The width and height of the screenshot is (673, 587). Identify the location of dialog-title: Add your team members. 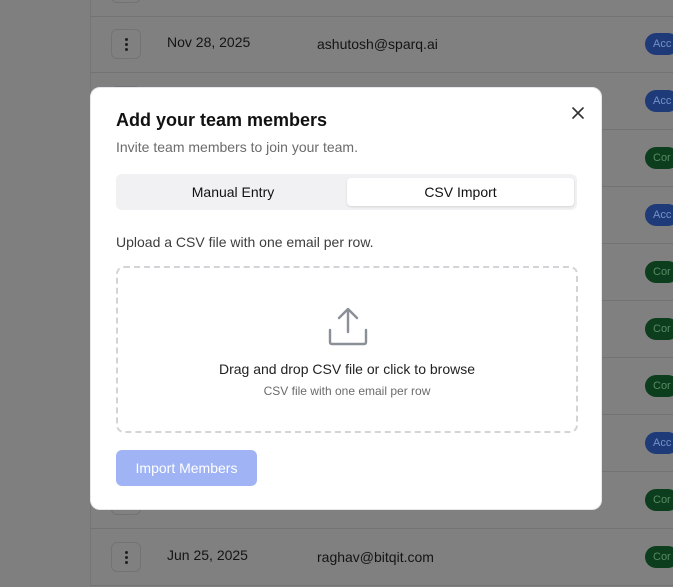
(222, 120).